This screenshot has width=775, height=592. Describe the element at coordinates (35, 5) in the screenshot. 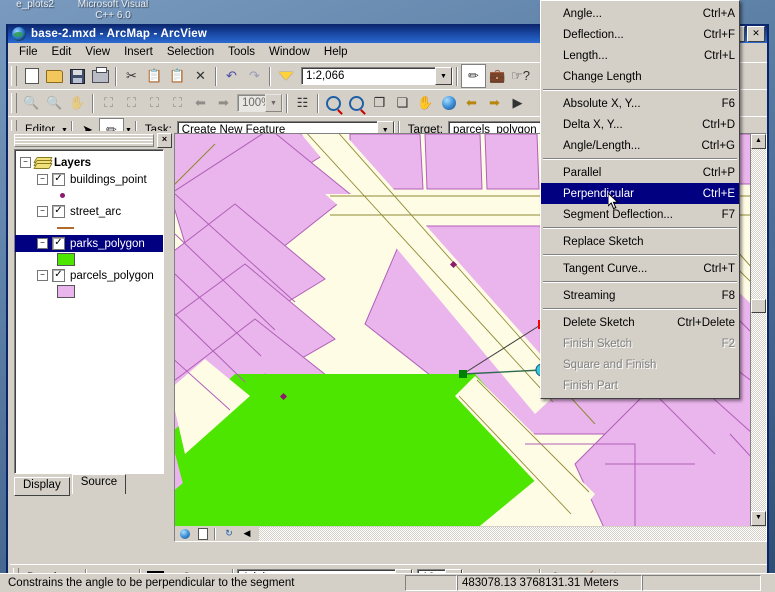

I see `desktop-icon-label-0: e_plots2` at that location.